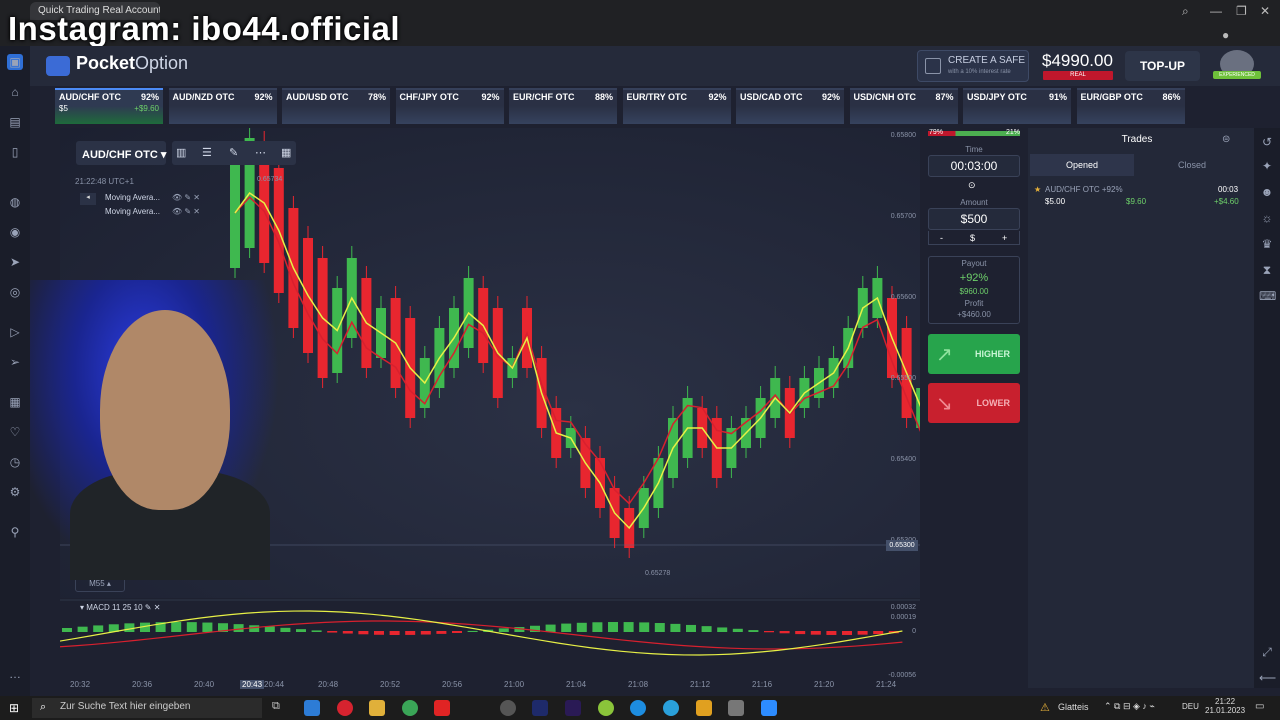 This screenshot has width=1280, height=720. I want to click on trades-menu-icon: ⊜, so click(1226, 139).